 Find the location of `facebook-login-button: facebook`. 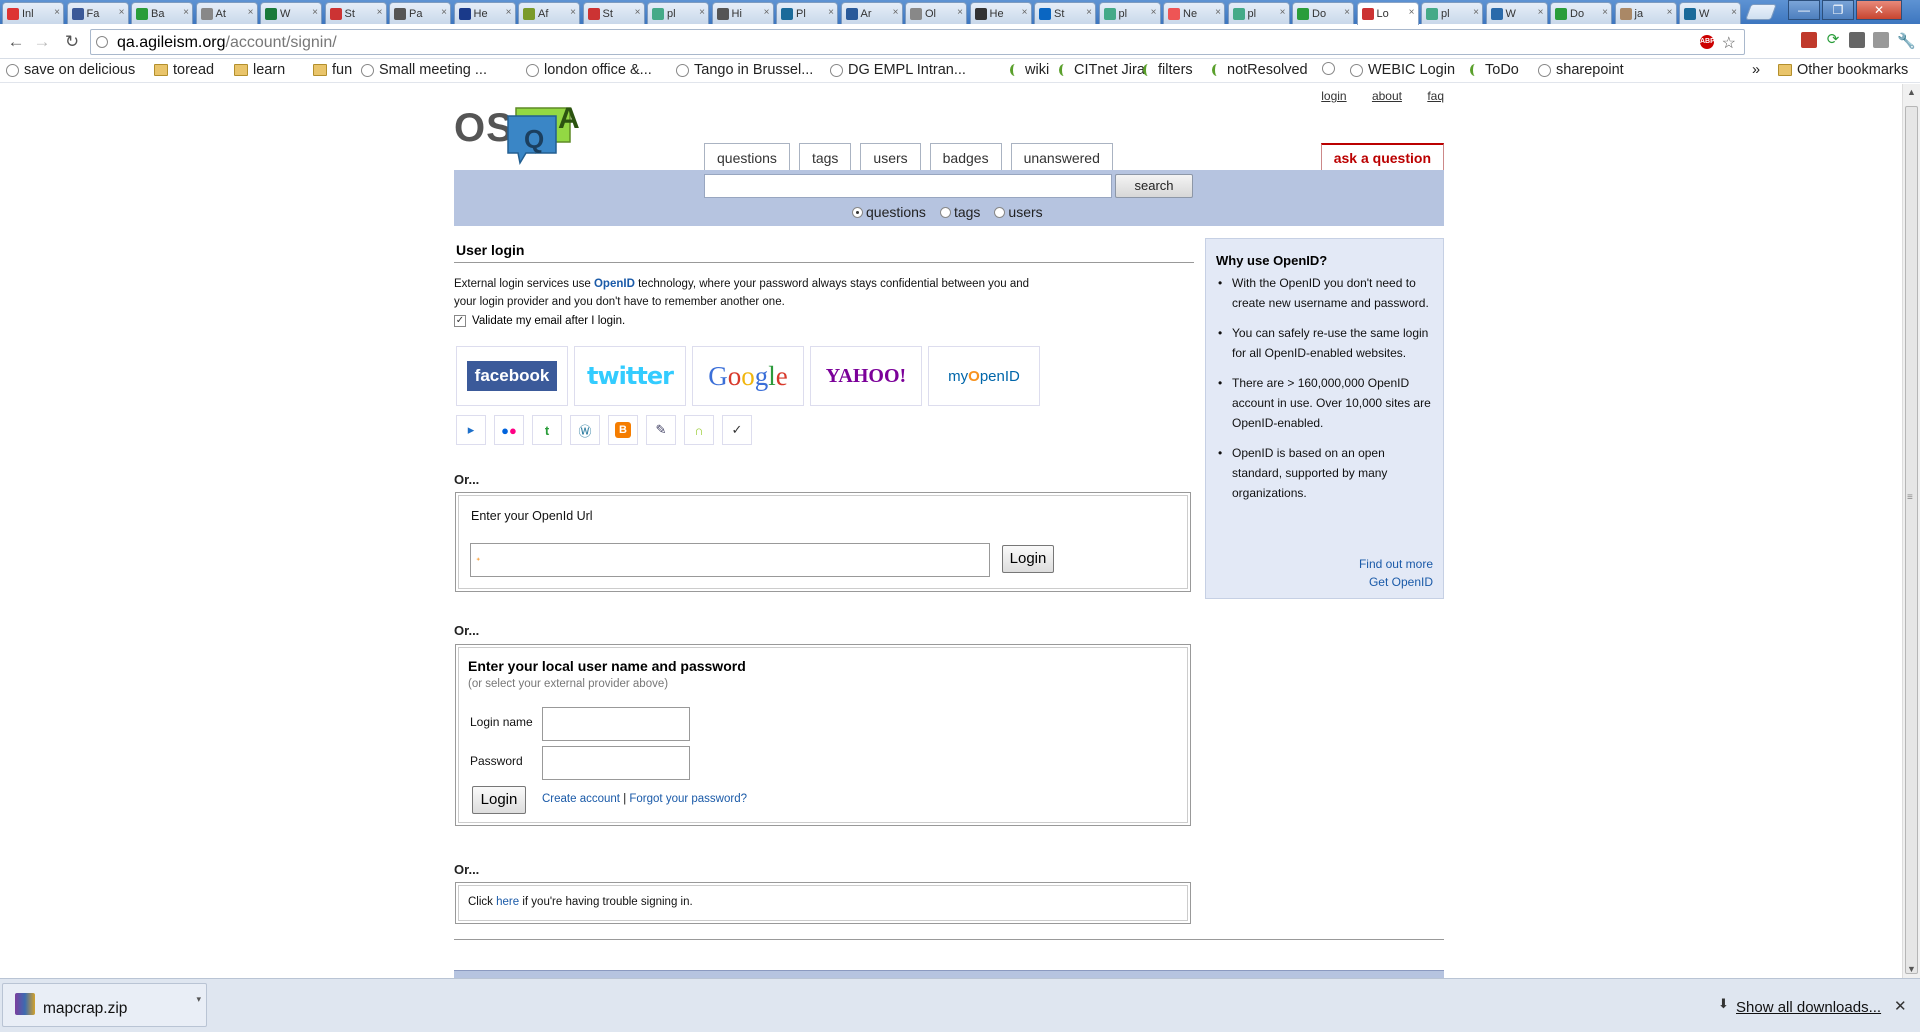

facebook-login-button: facebook is located at coordinates (512, 376).